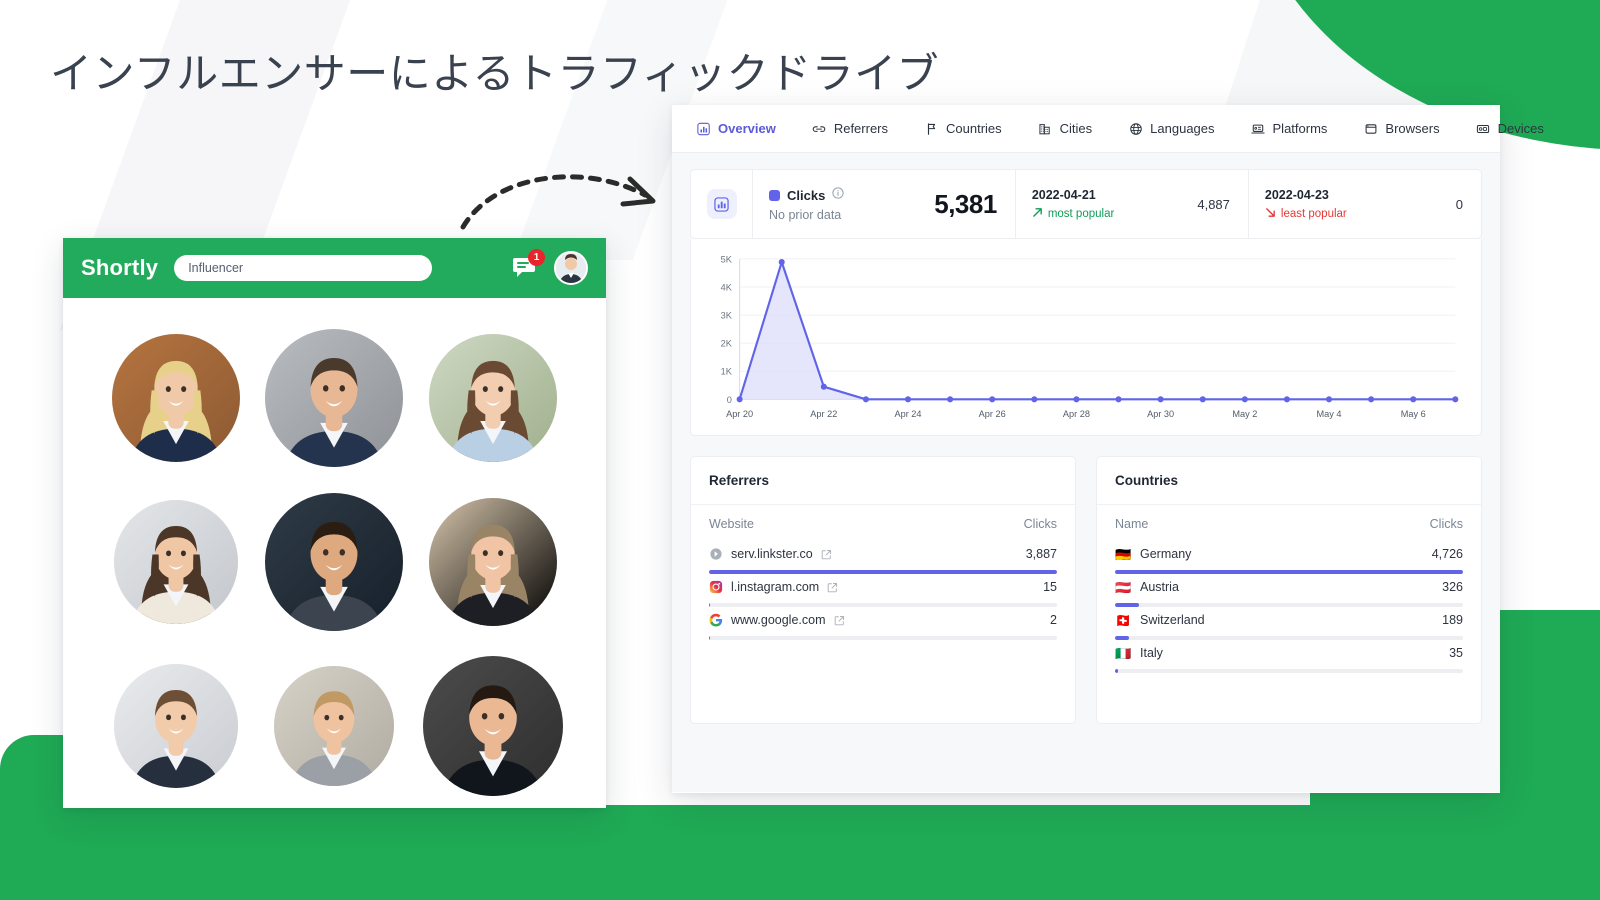  I want to click on country-clicks: 4,726, so click(1447, 554).